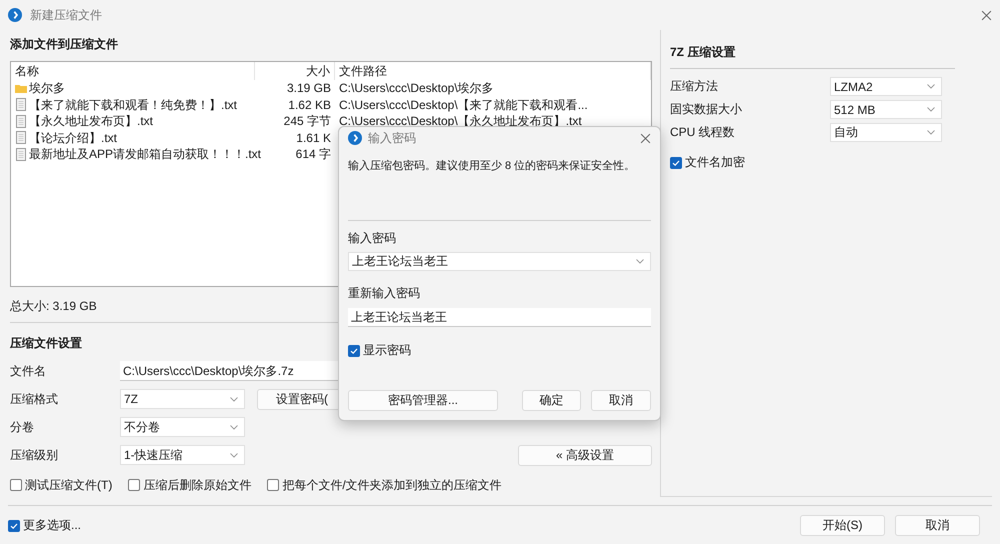 This screenshot has width=1000, height=544. Describe the element at coordinates (133, 104) in the screenshot. I see `file-name: 【来了就能下载和观看！纯免费！】.txt` at that location.